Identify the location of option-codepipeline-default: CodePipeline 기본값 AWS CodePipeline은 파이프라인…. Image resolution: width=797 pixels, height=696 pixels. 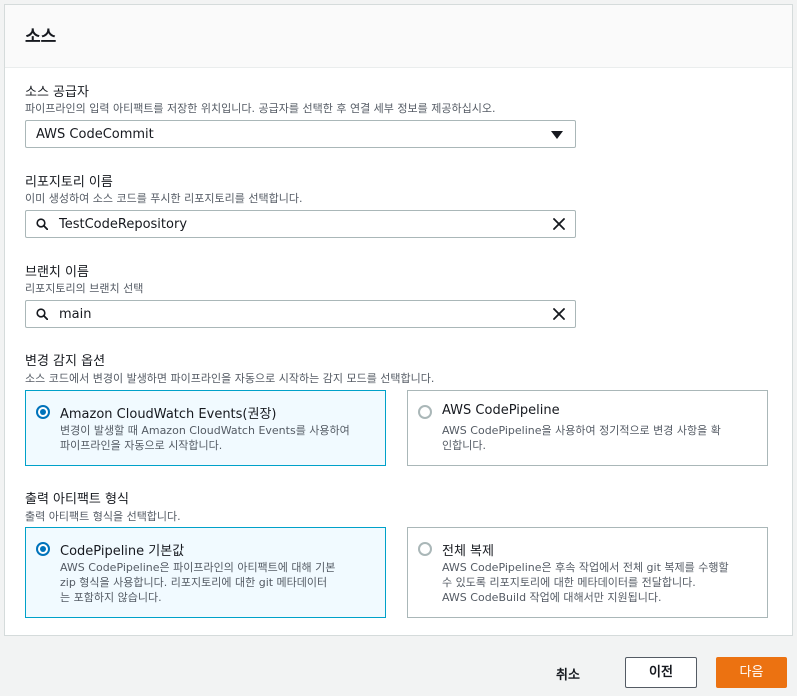
(205, 572).